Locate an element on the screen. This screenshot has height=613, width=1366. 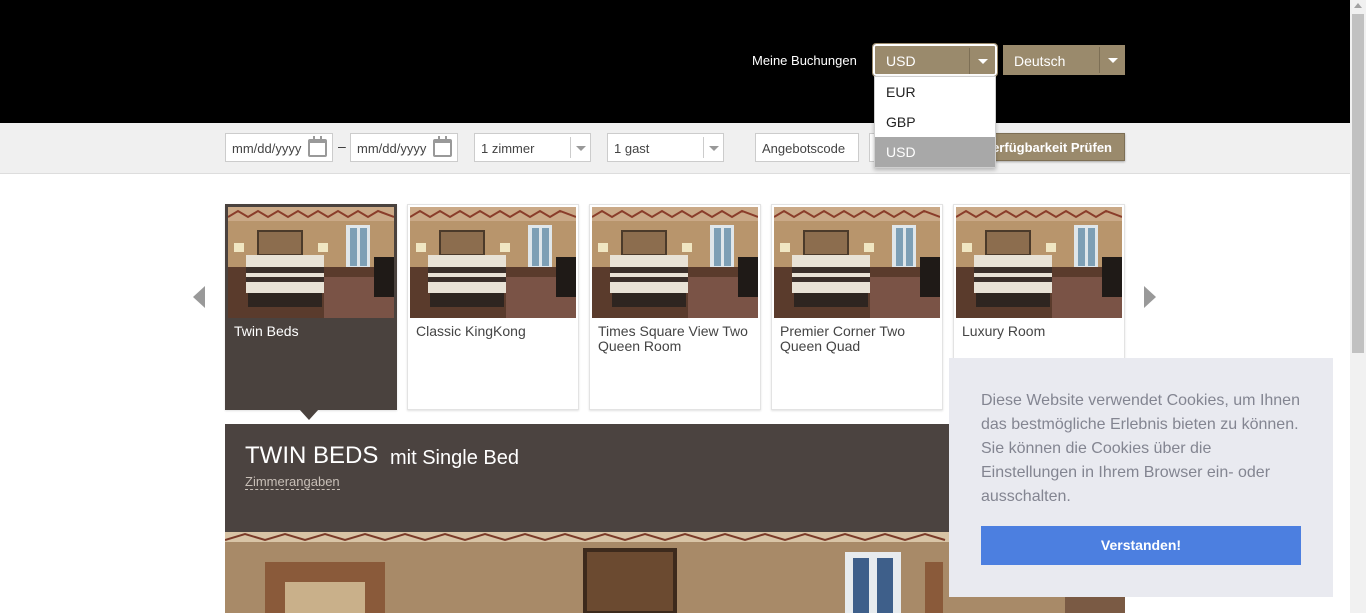
scrollbar-thumb is located at coordinates (1358, 183).